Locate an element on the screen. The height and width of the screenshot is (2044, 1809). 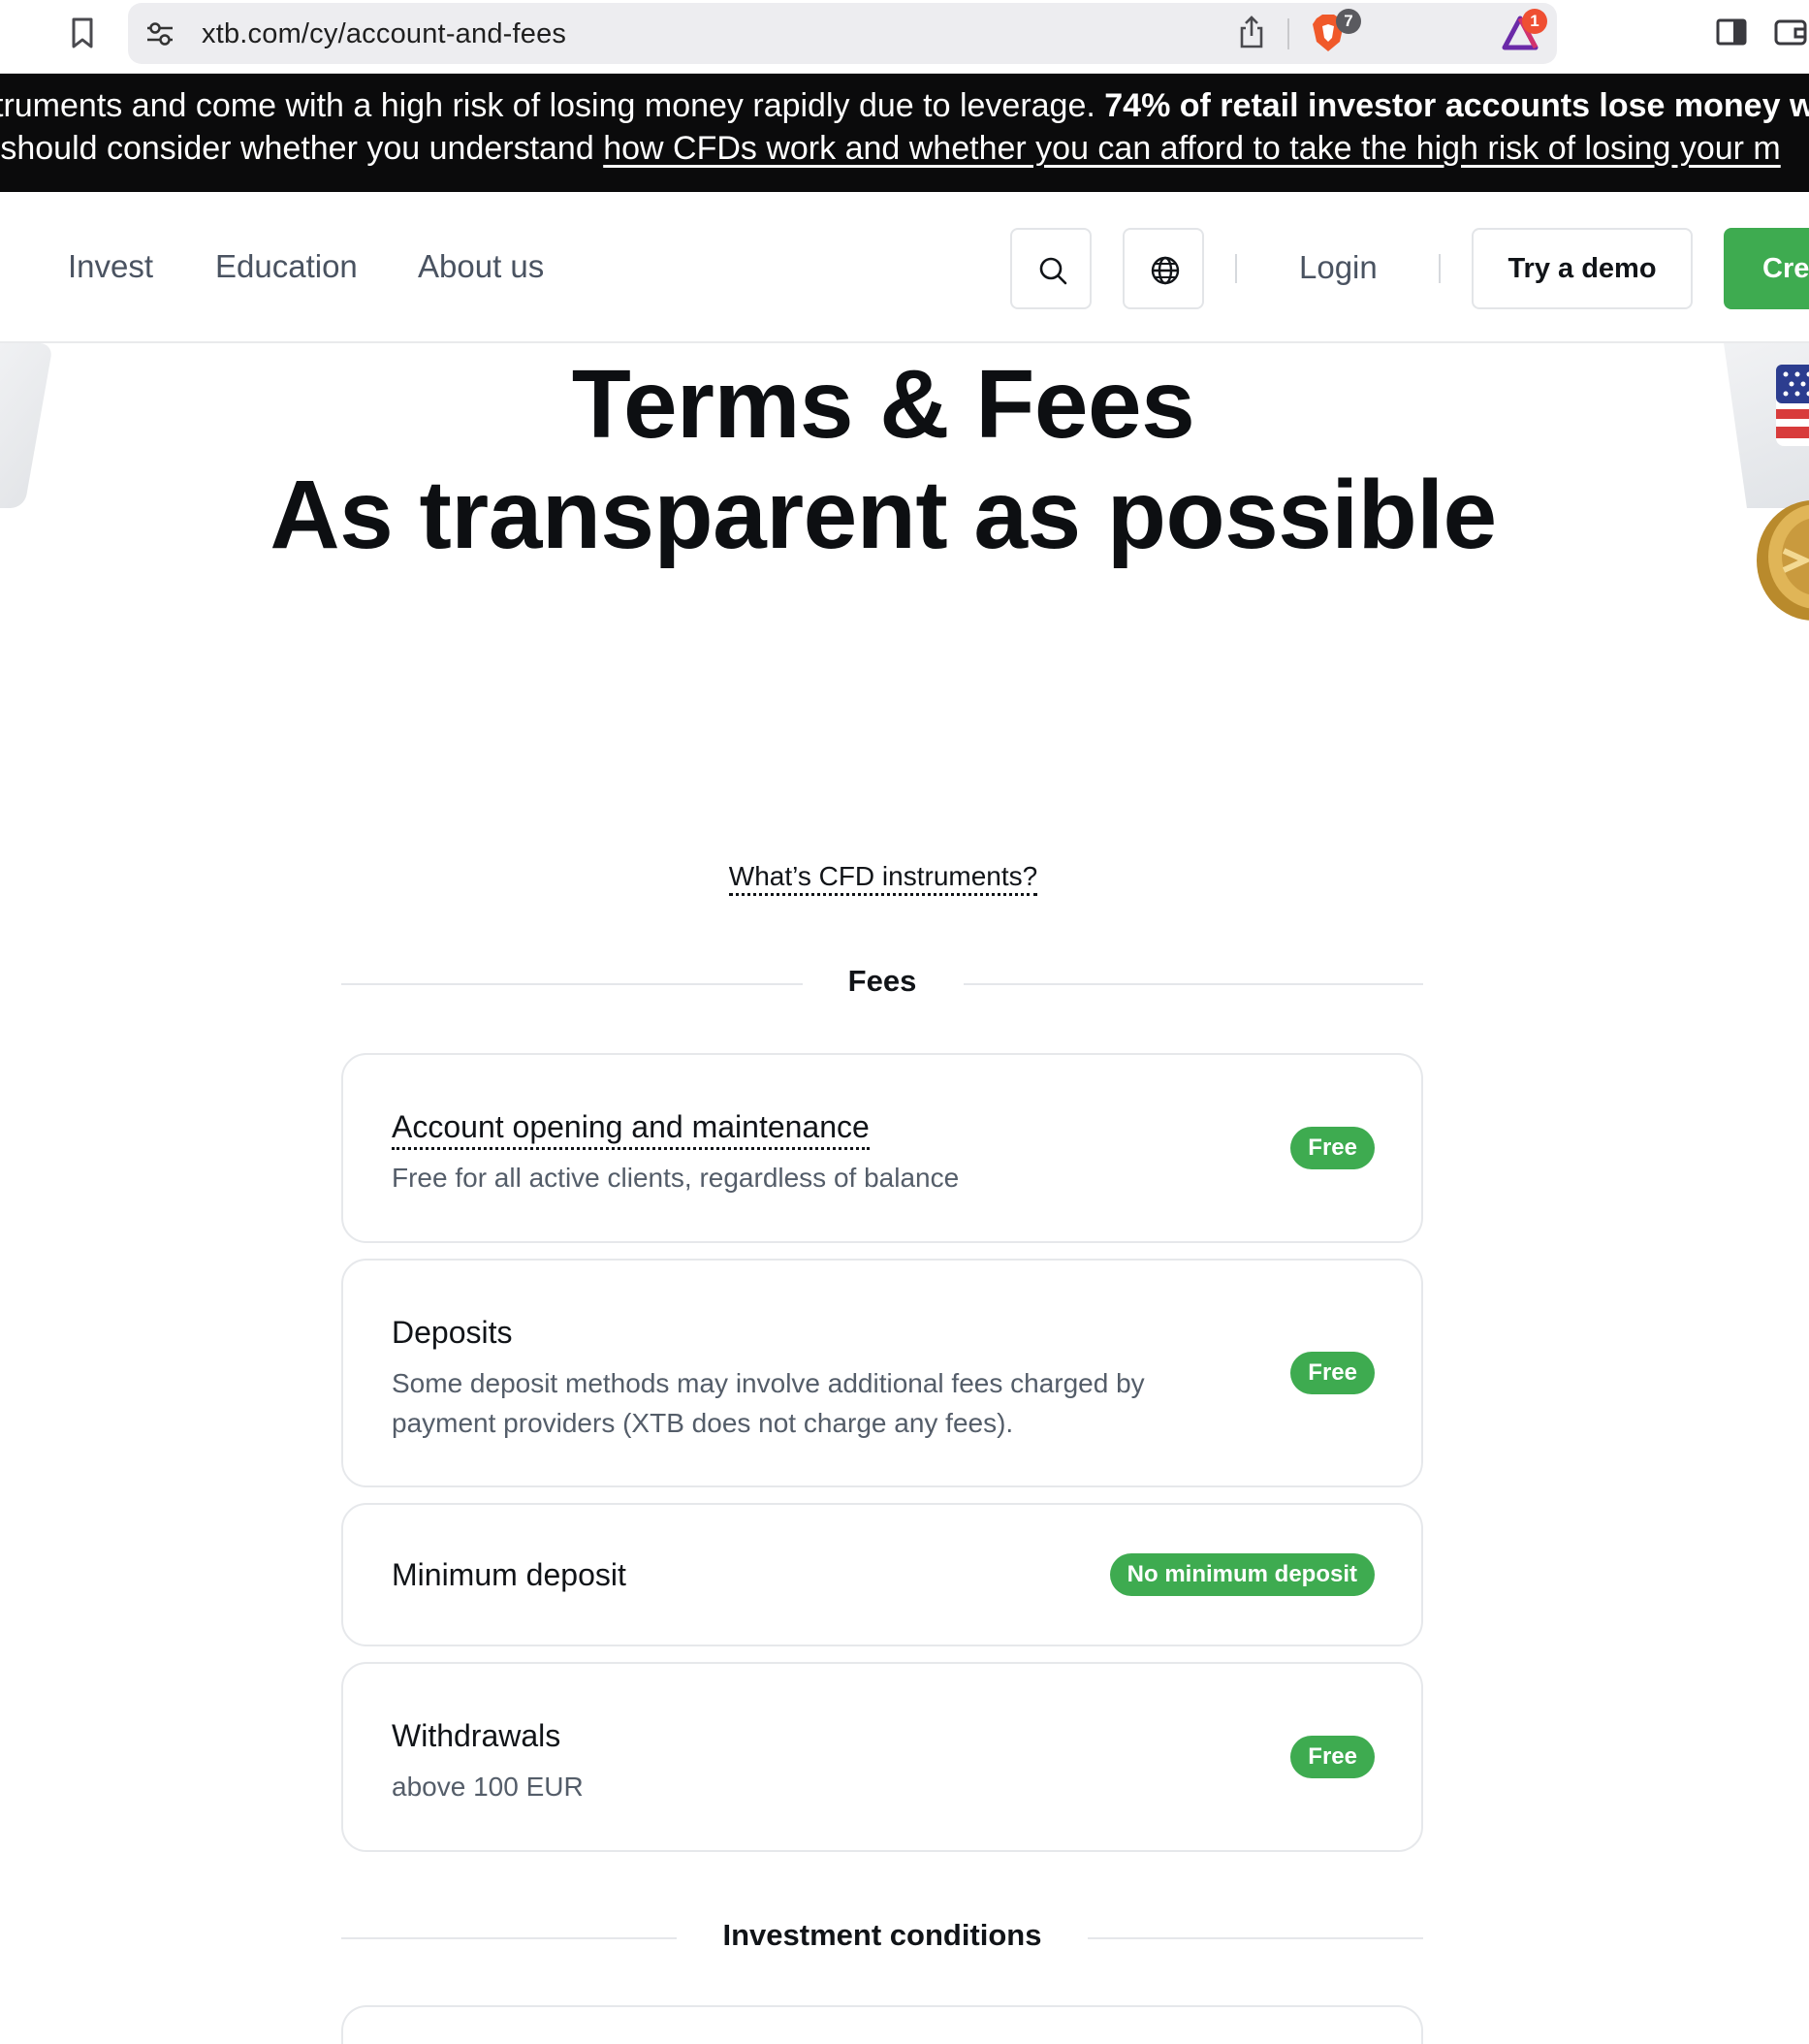
hero-title: Terms & Fees is located at coordinates (883, 405).